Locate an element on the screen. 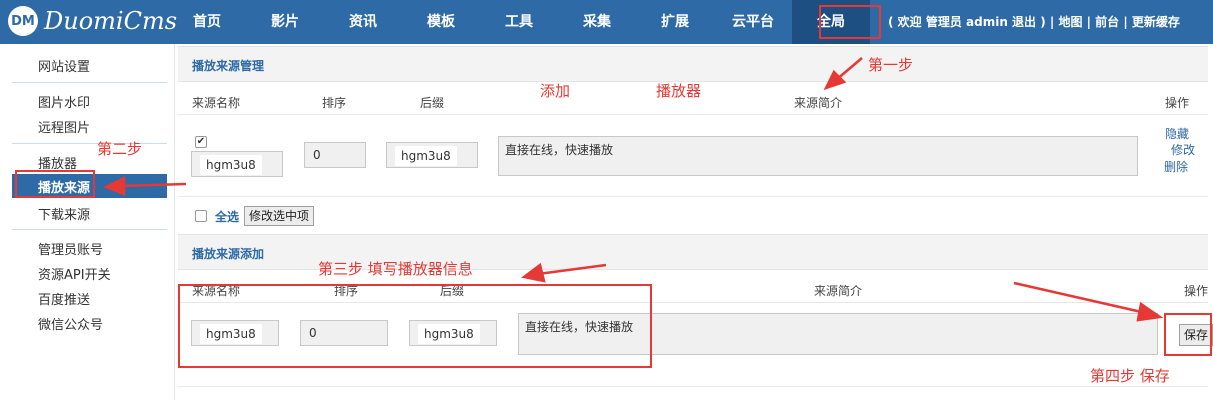 Image resolution: width=1213 pixels, height=400 pixels. highlight-box-play-source is located at coordinates (55, 184).